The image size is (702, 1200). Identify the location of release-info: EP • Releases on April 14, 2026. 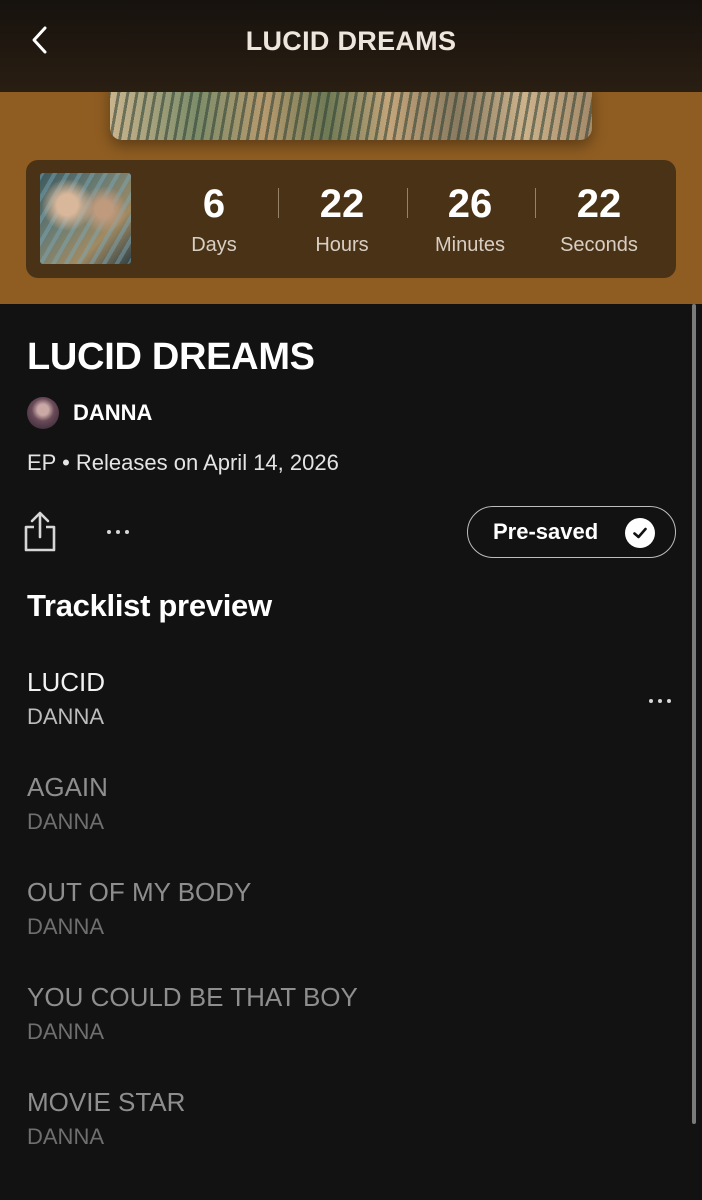
(183, 462).